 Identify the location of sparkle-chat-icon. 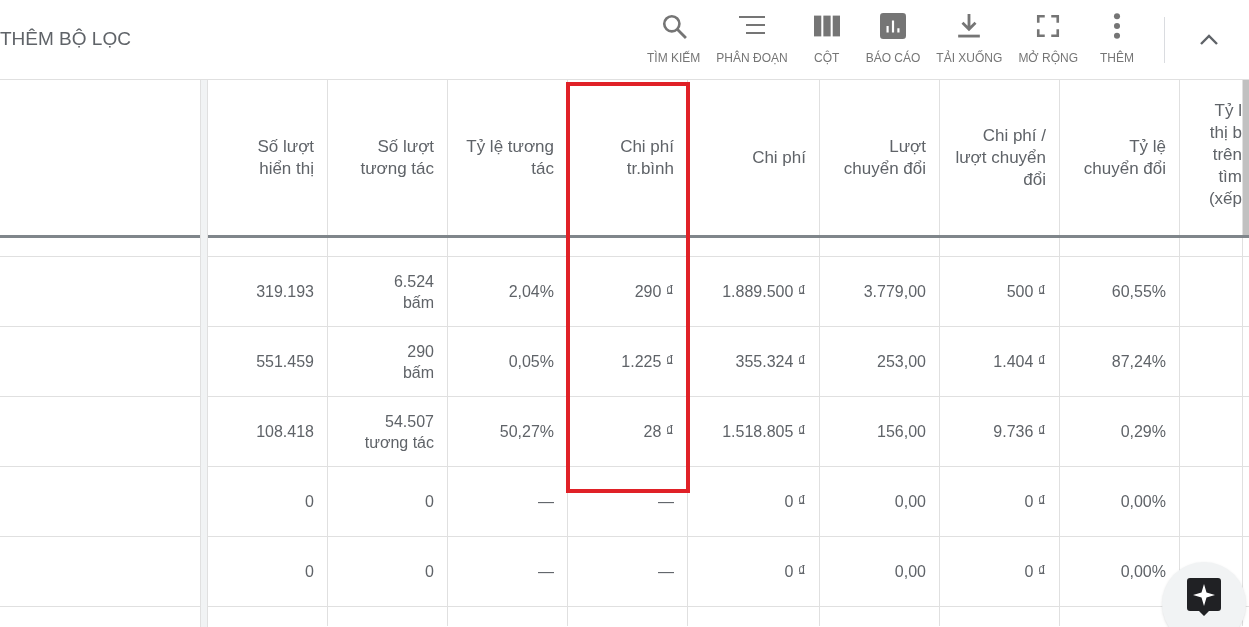
(1204, 597).